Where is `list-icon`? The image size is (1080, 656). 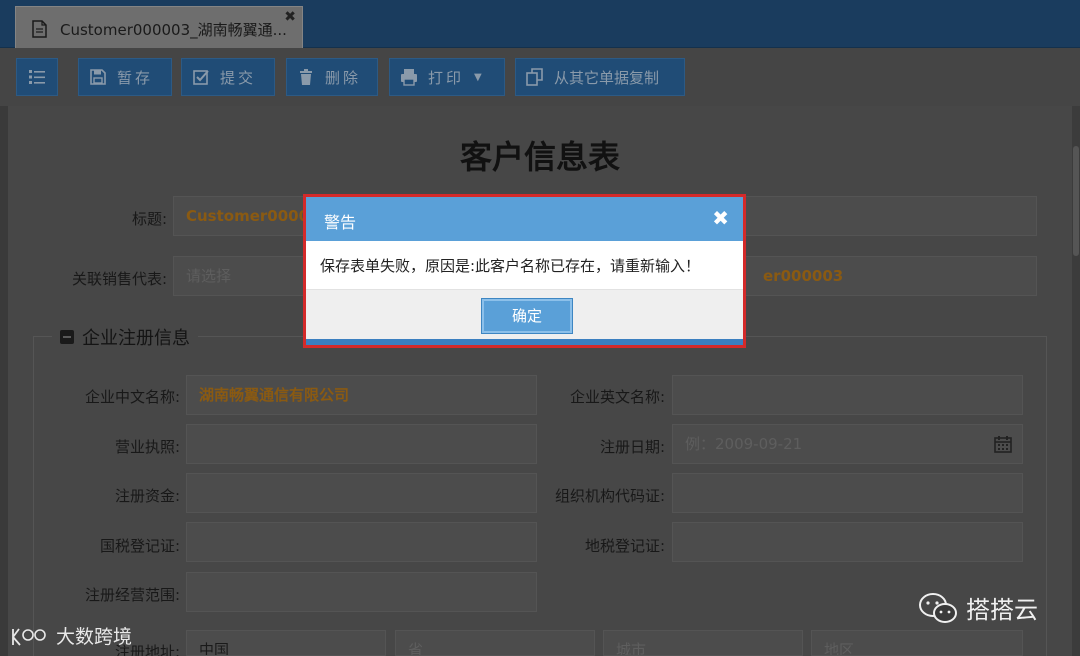
list-icon is located at coordinates (37, 77).